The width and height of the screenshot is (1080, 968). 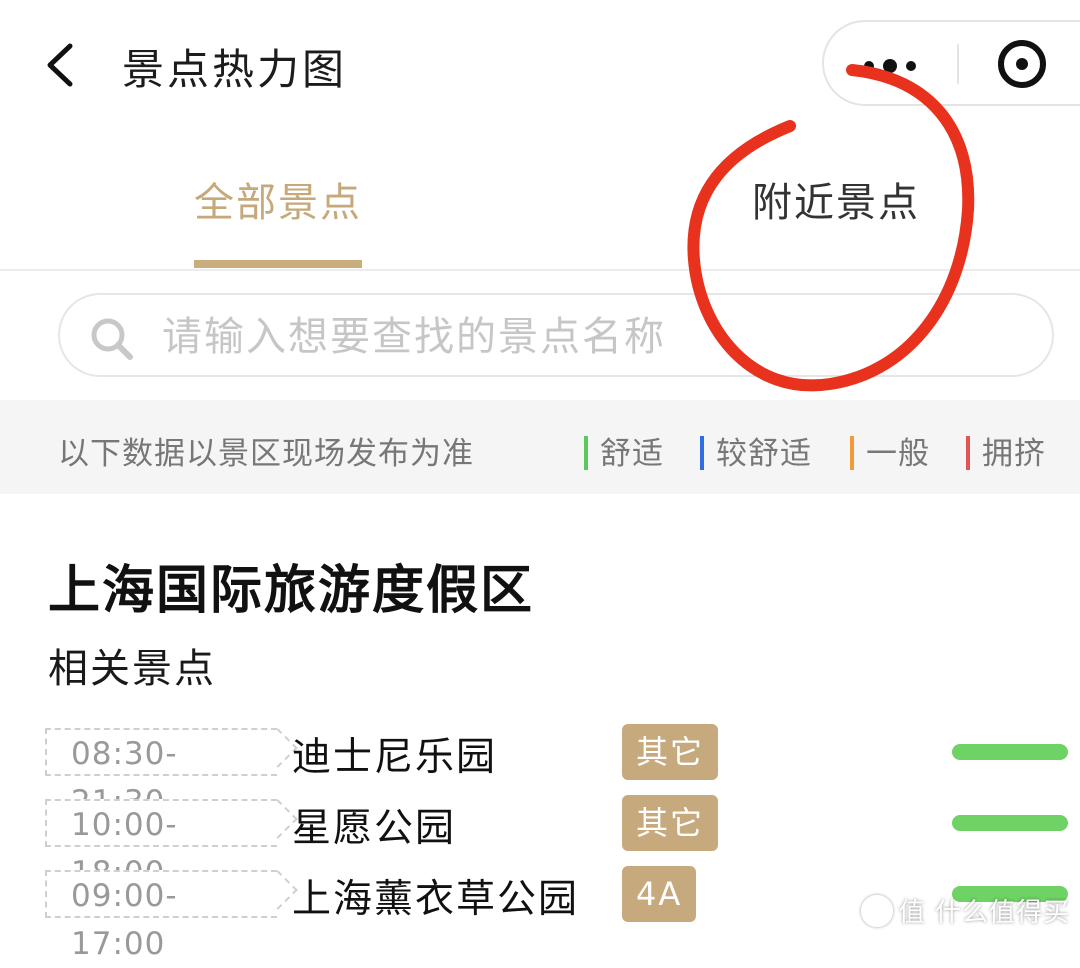 I want to click on legend-item-comfortable: 舒适, so click(x=624, y=450).